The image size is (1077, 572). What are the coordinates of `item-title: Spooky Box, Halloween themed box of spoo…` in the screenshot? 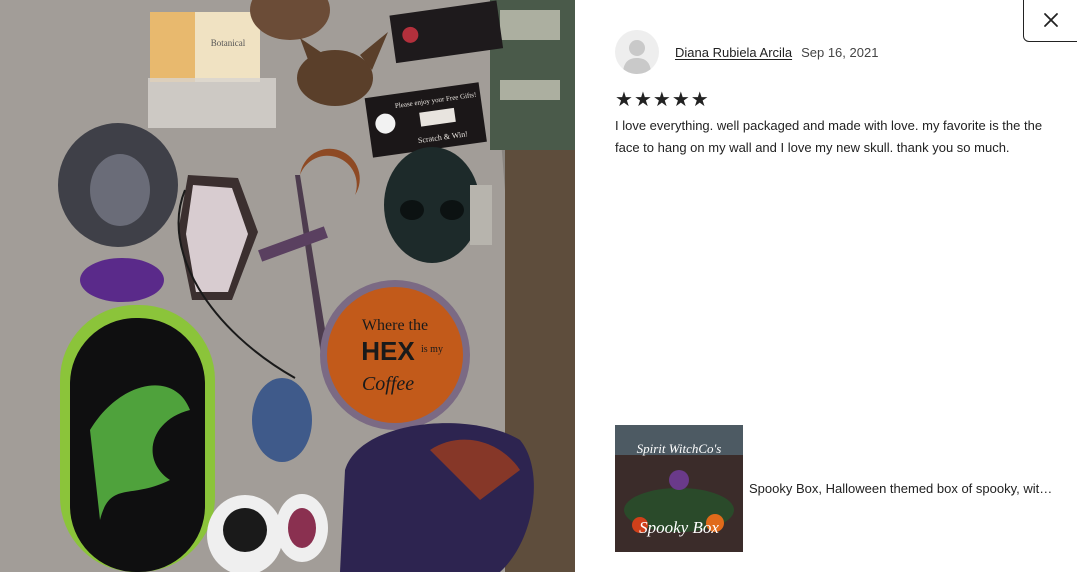 It's located at (906, 488).